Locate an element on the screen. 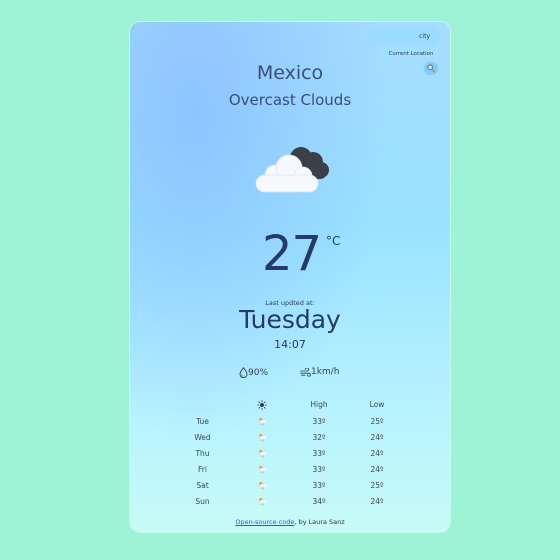 The image size is (560, 560). droplet-icon is located at coordinates (243, 372).